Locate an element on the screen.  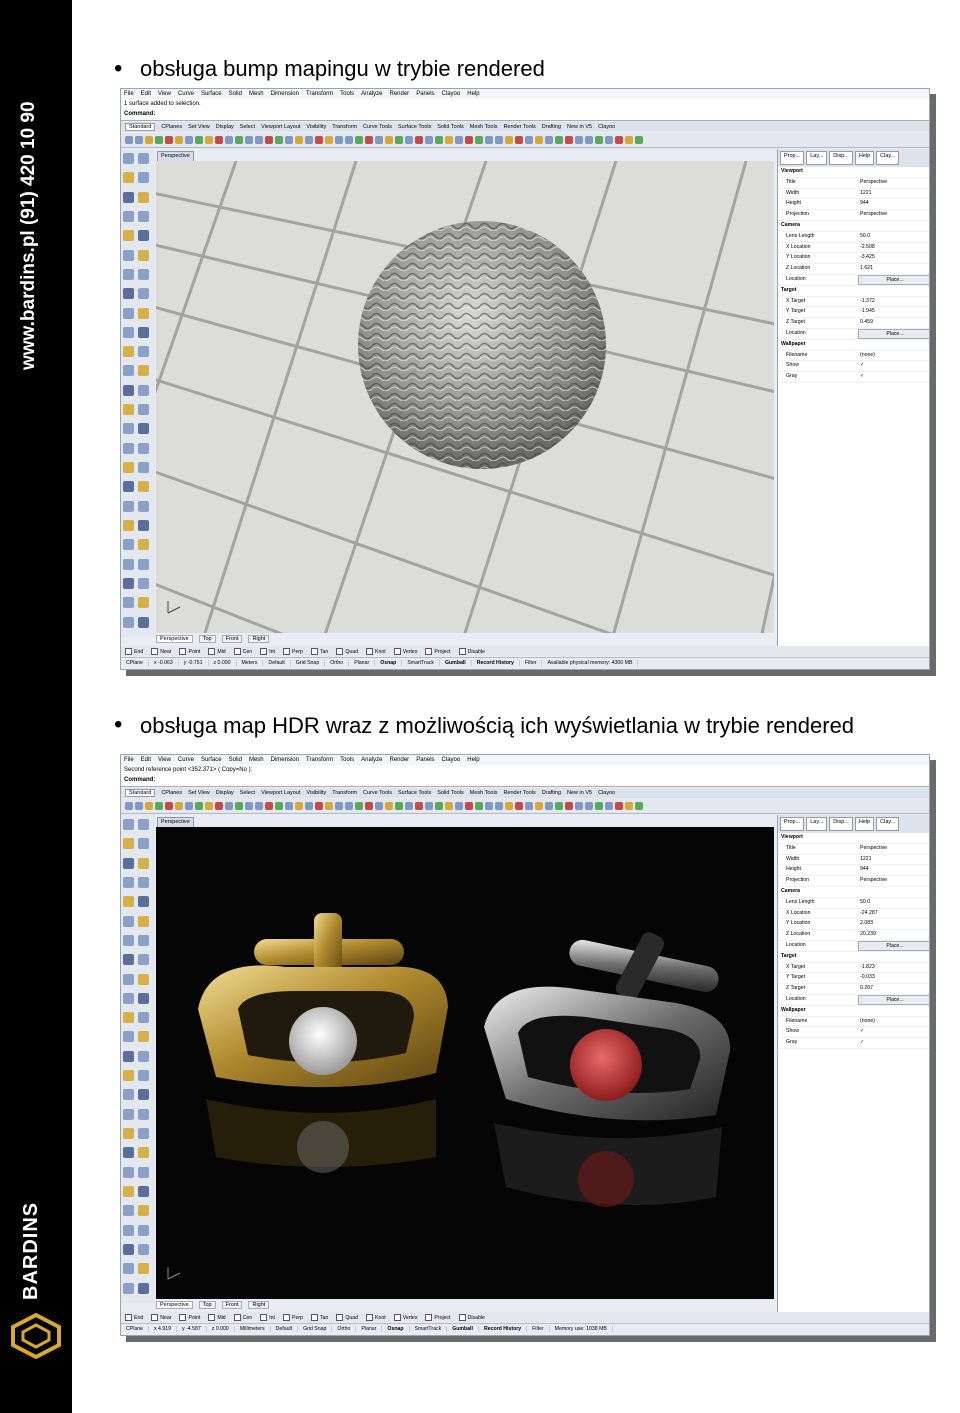
osnap-checkbox: Point is located at coordinates (189, 651).